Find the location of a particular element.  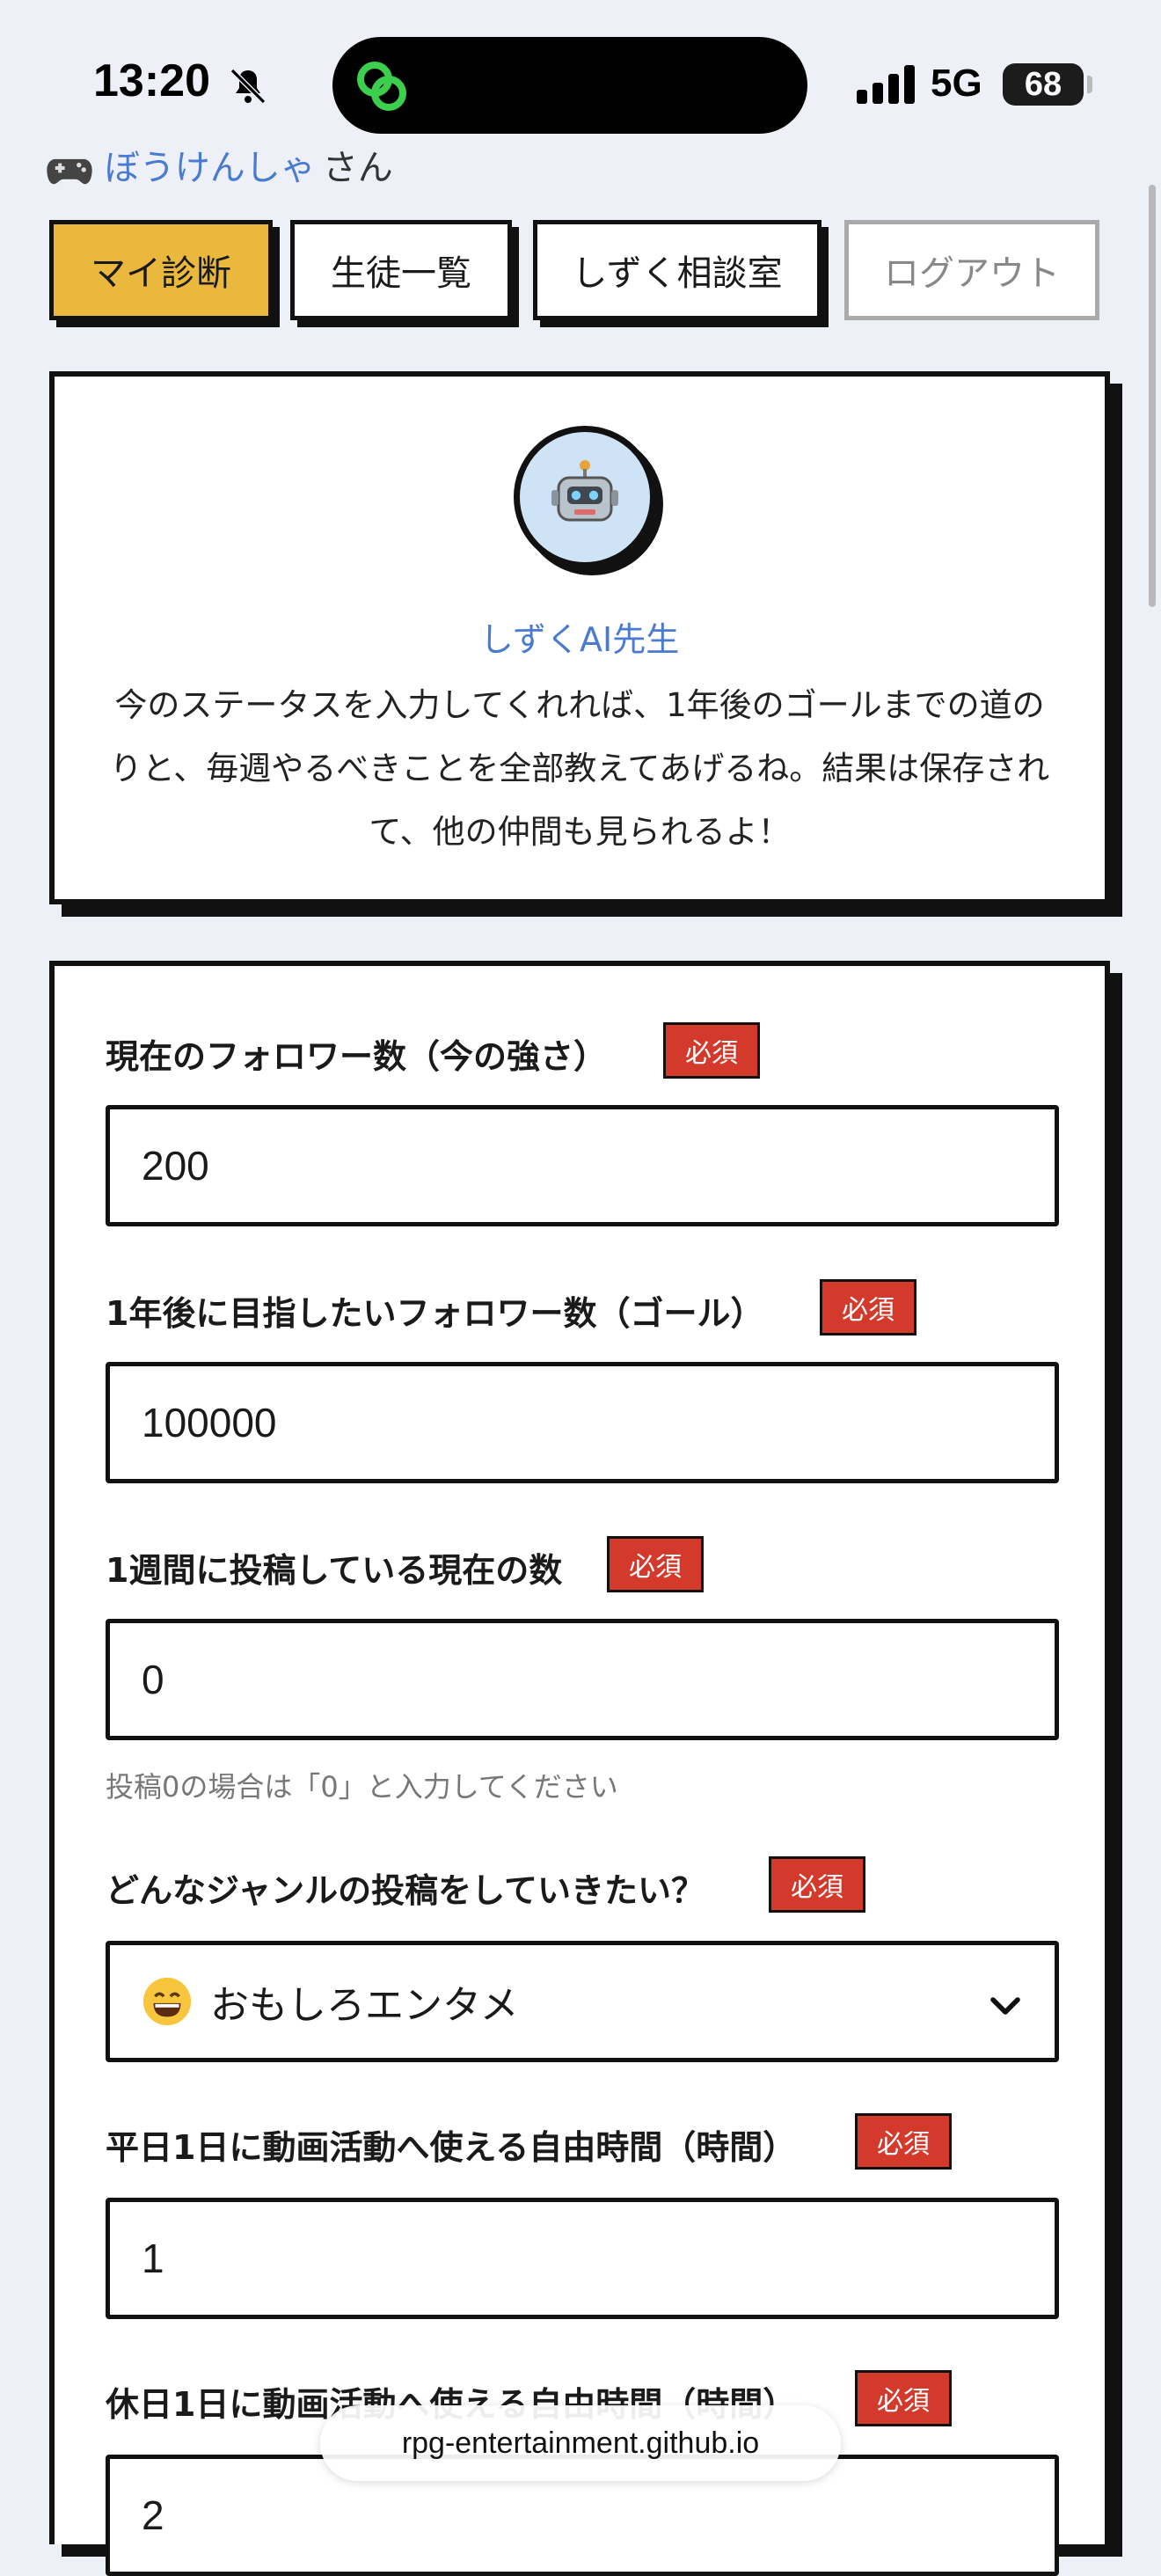

dynamic-island is located at coordinates (569, 85).